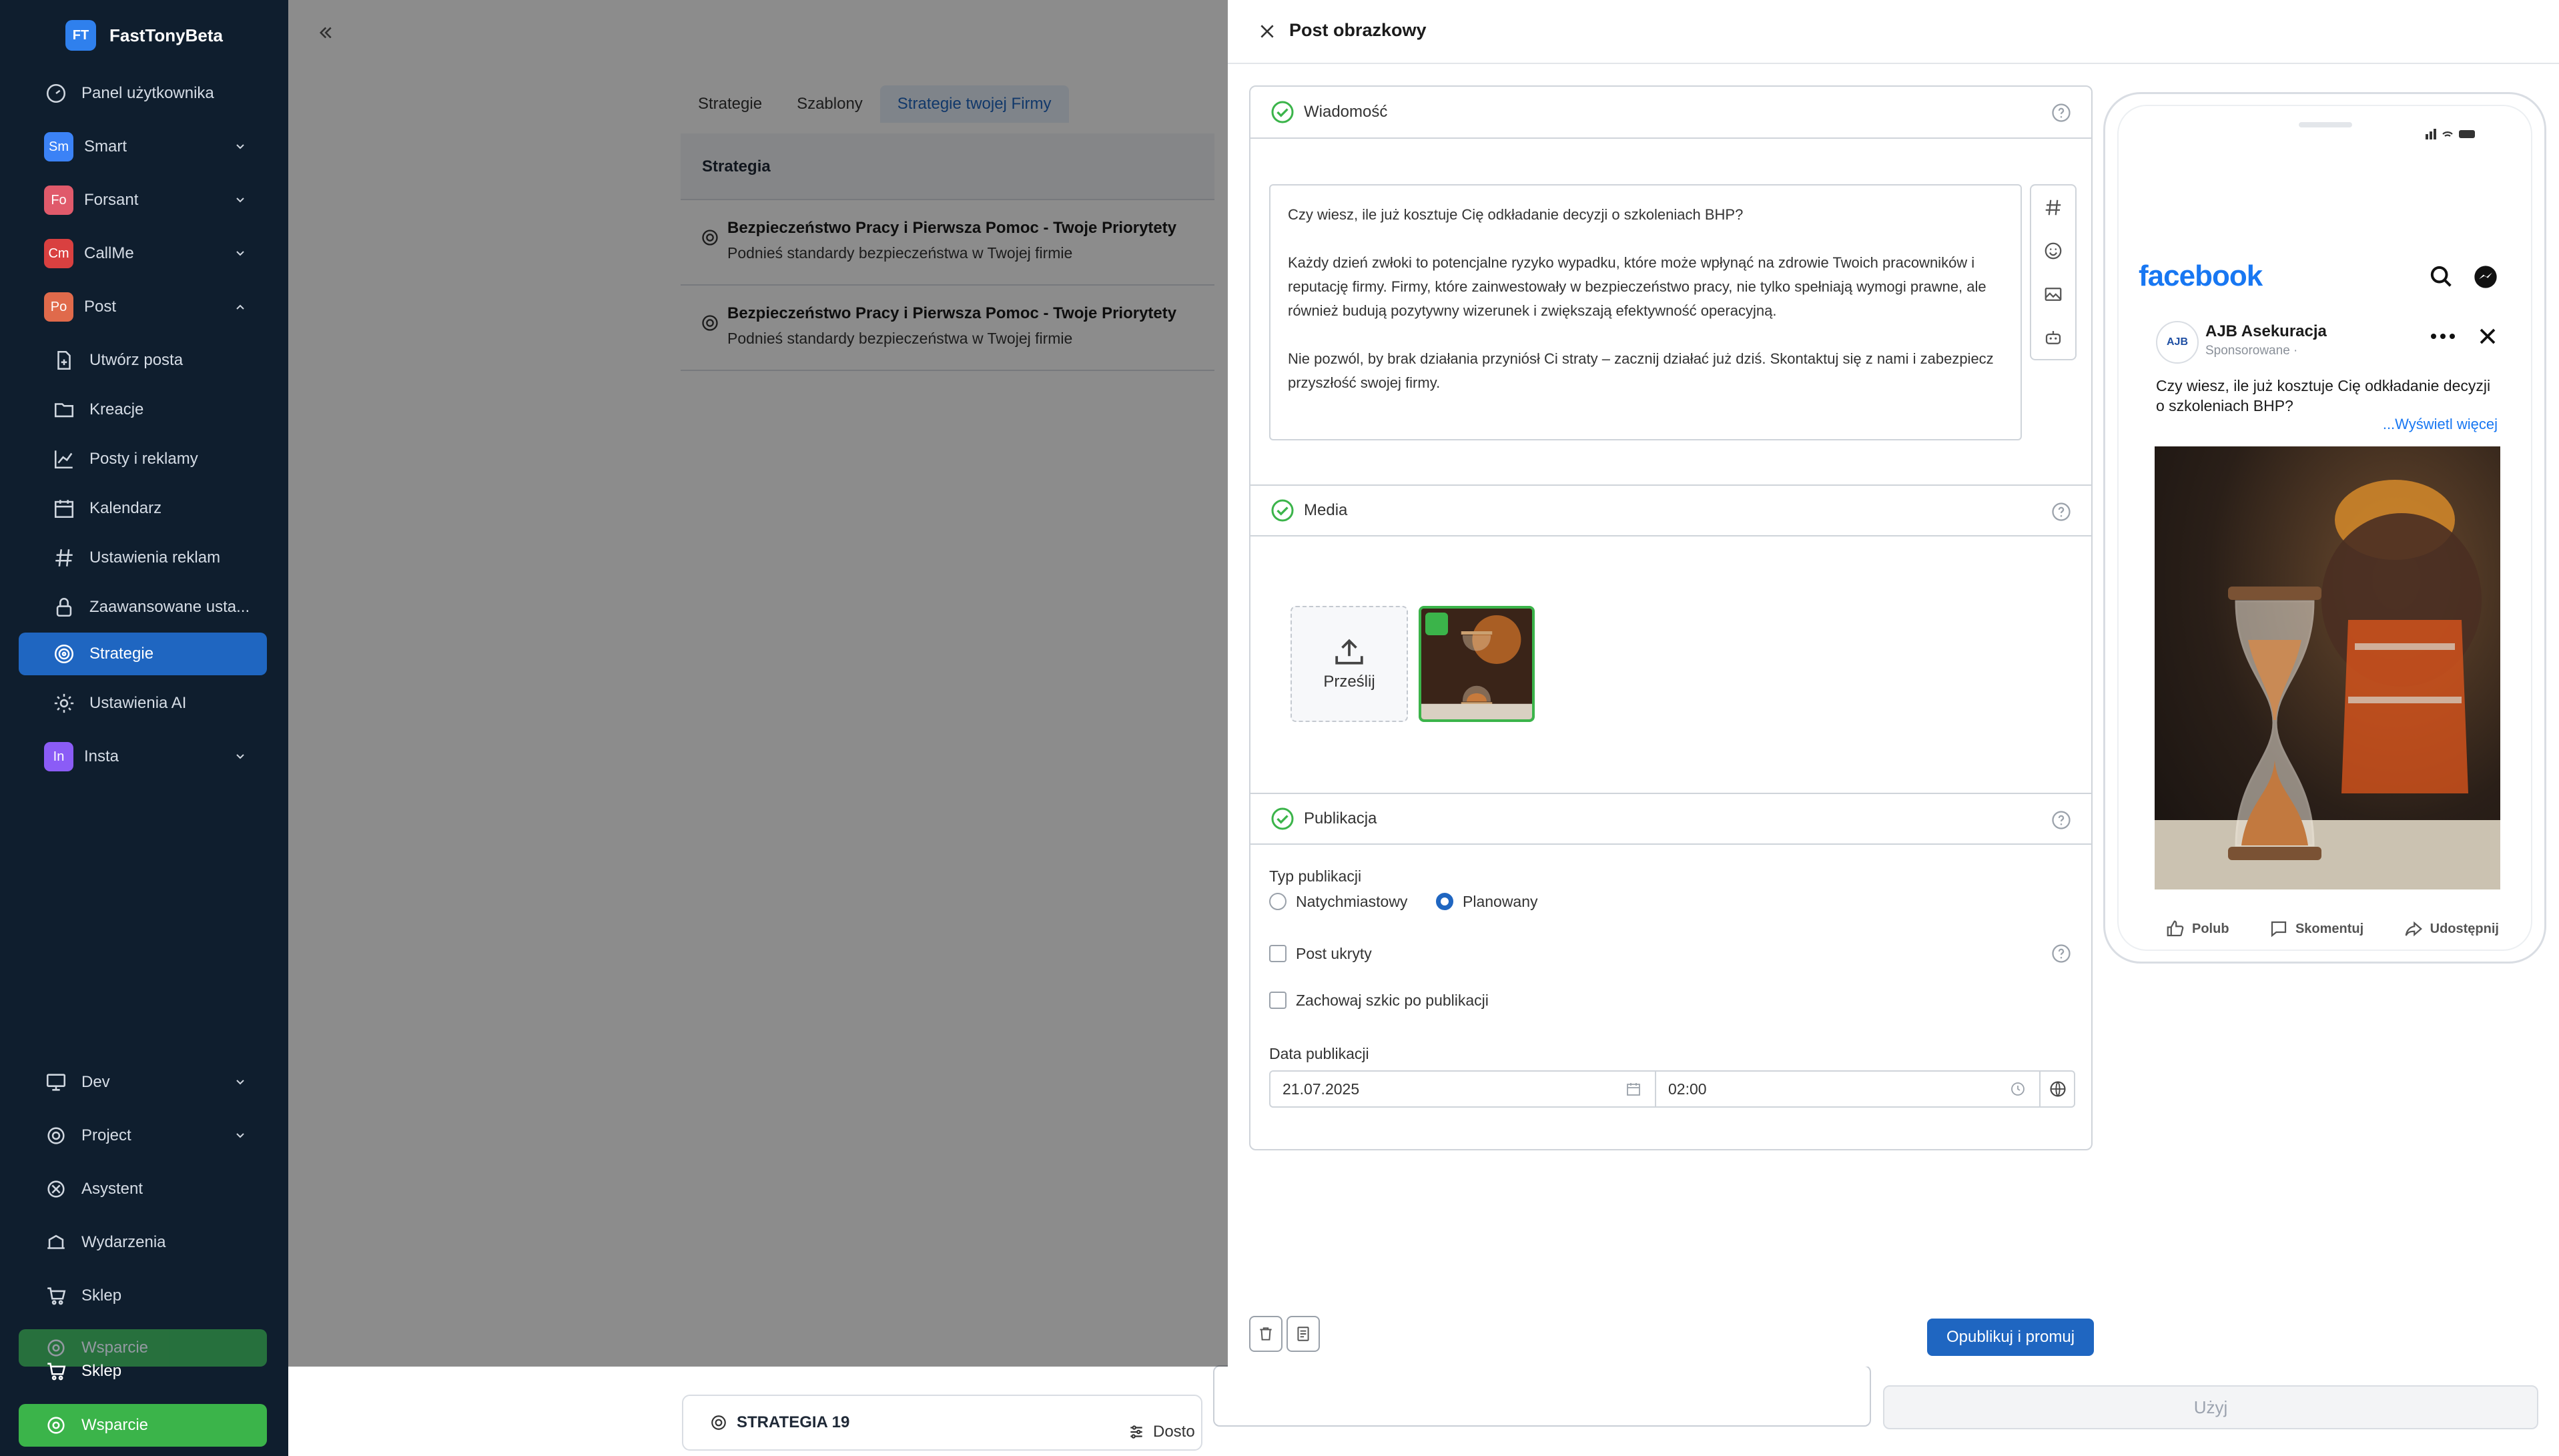 This screenshot has width=2559, height=1456. Describe the element at coordinates (64, 607) in the screenshot. I see `lock-icon` at that location.